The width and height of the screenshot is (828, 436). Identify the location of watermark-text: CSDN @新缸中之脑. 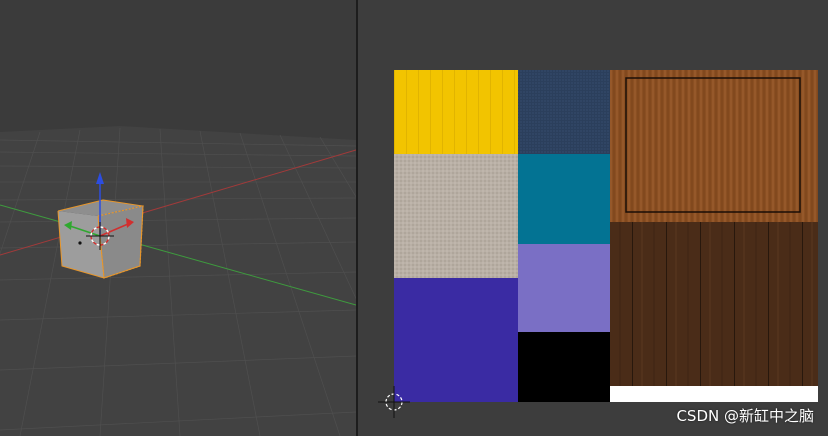
(745, 416).